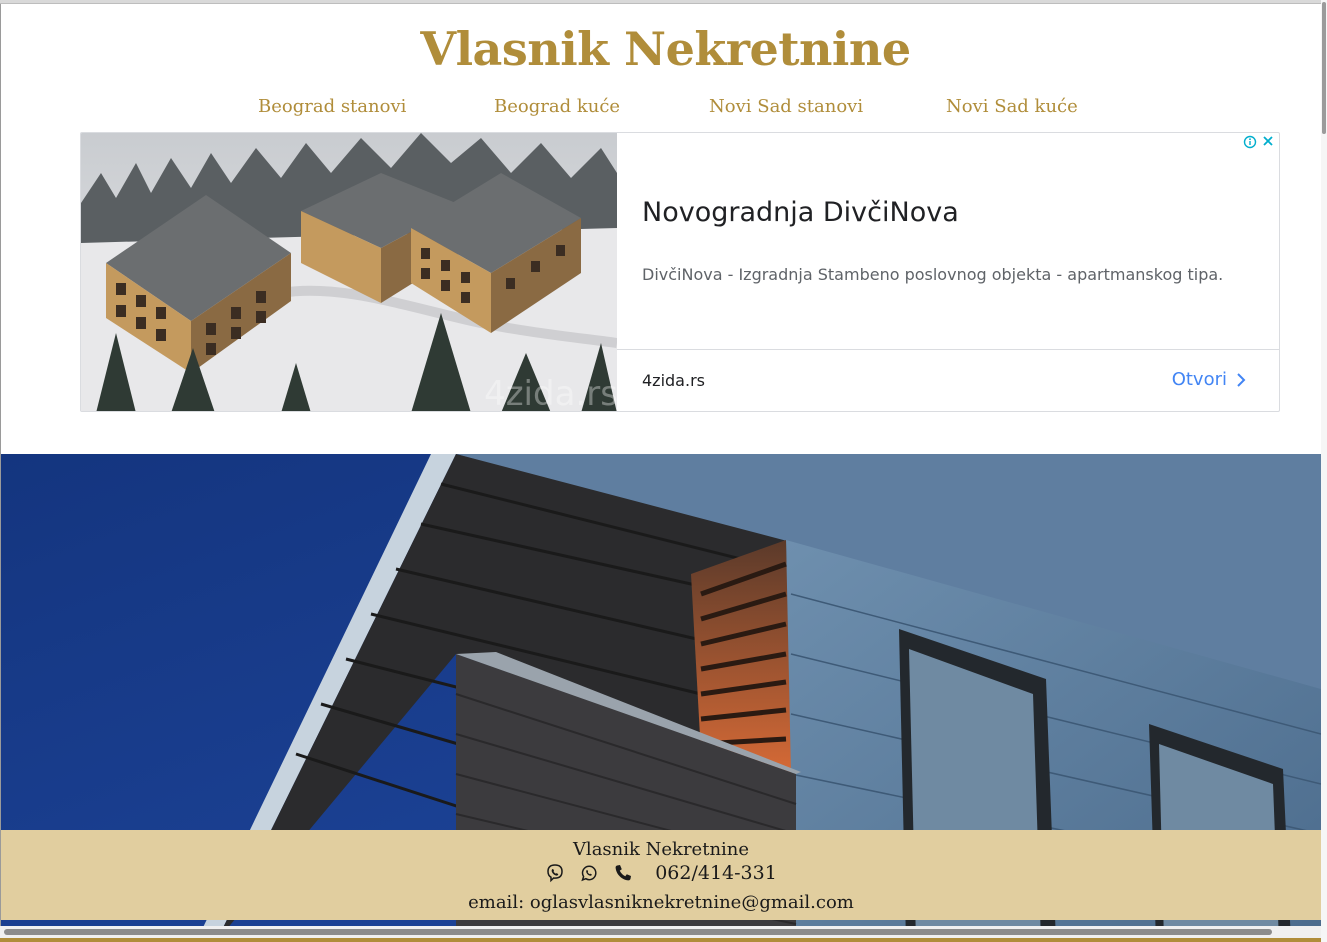  Describe the element at coordinates (555, 873) in the screenshot. I see `viber-icon` at that location.